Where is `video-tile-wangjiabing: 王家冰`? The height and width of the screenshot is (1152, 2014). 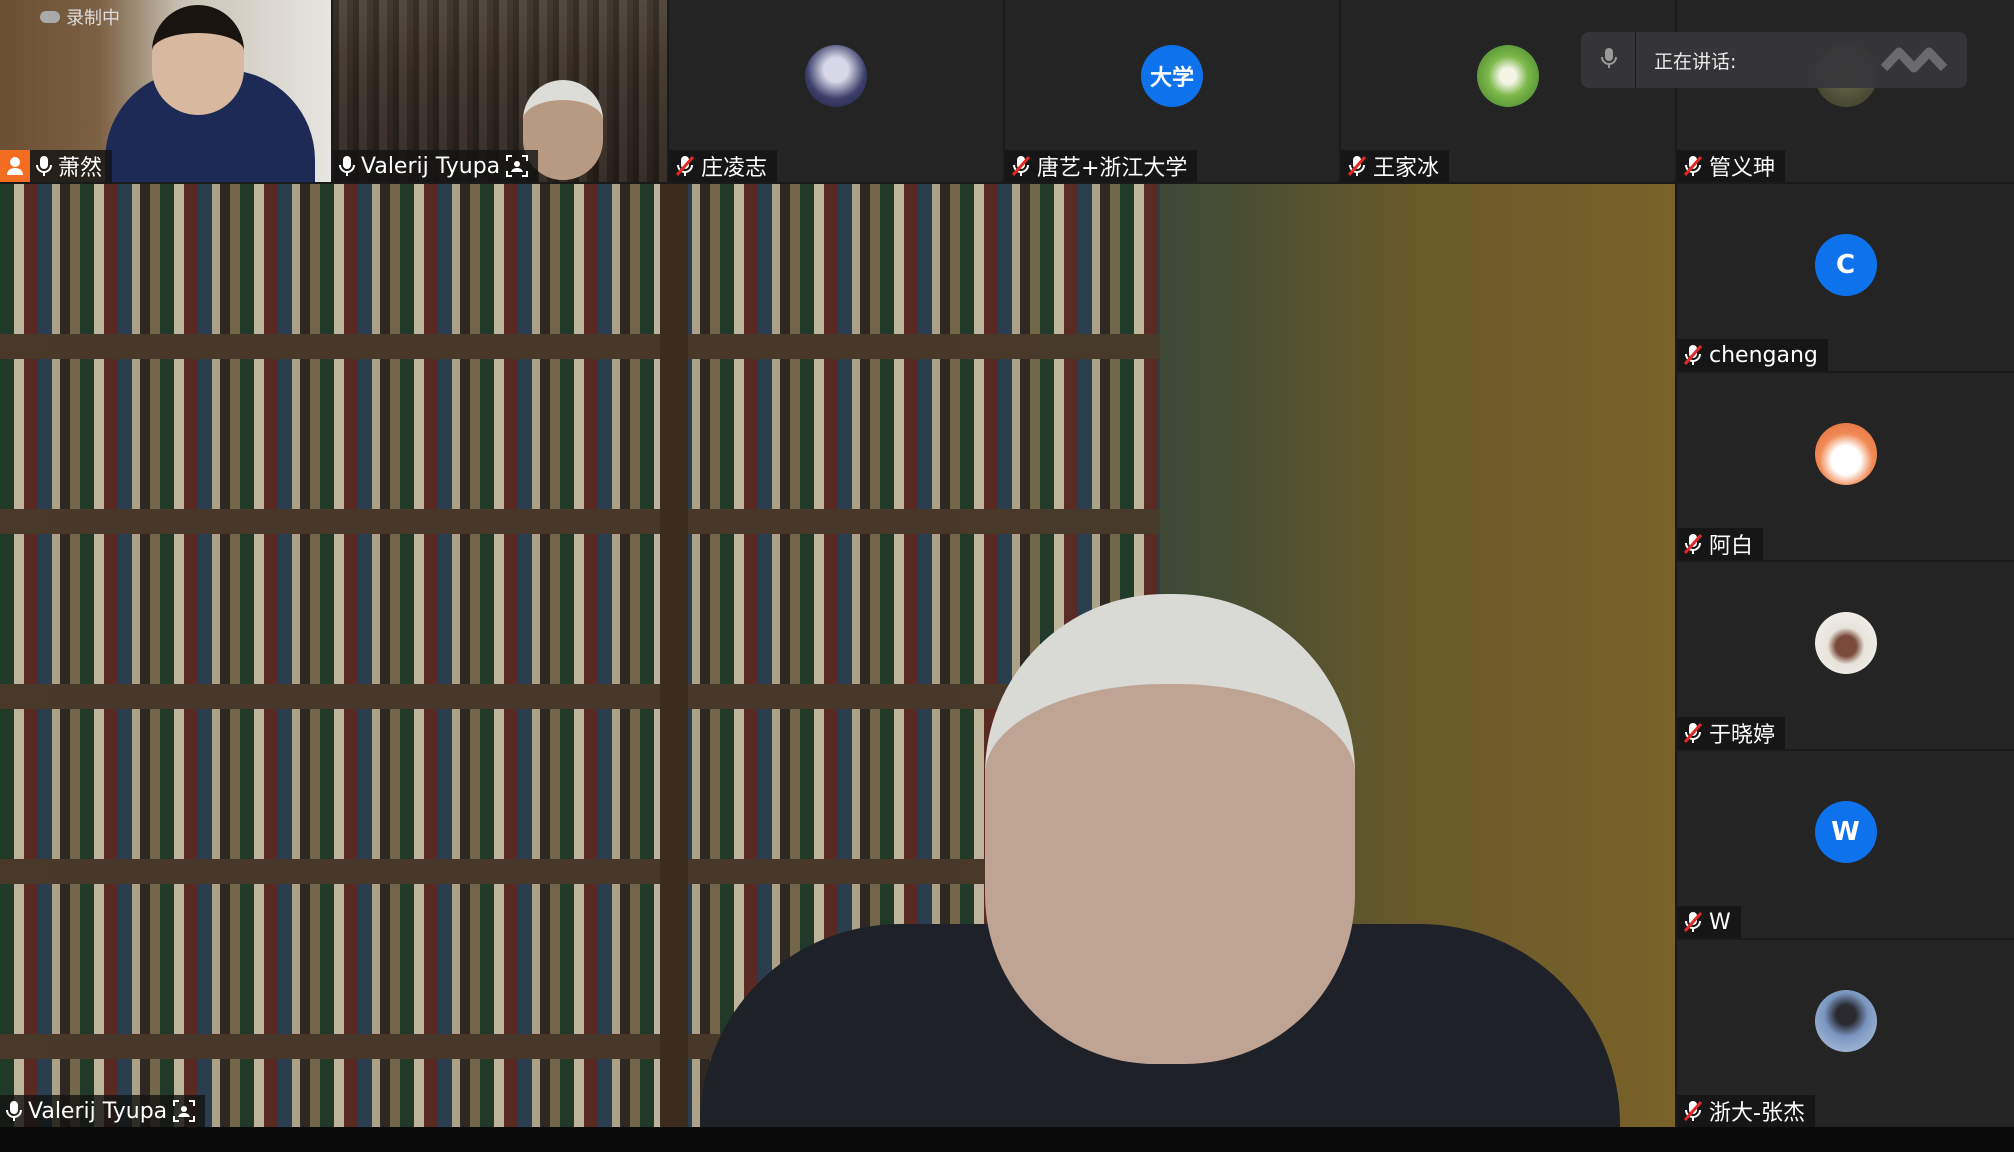 video-tile-wangjiabing: 王家冰 is located at coordinates (1508, 91).